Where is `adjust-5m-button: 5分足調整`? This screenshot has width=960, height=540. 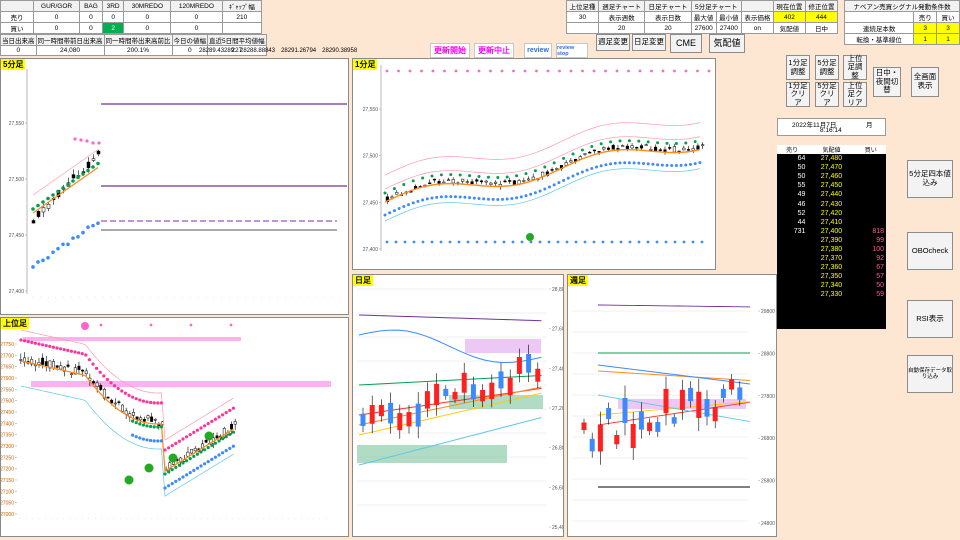 adjust-5m-button: 5分足調整 is located at coordinates (827, 67).